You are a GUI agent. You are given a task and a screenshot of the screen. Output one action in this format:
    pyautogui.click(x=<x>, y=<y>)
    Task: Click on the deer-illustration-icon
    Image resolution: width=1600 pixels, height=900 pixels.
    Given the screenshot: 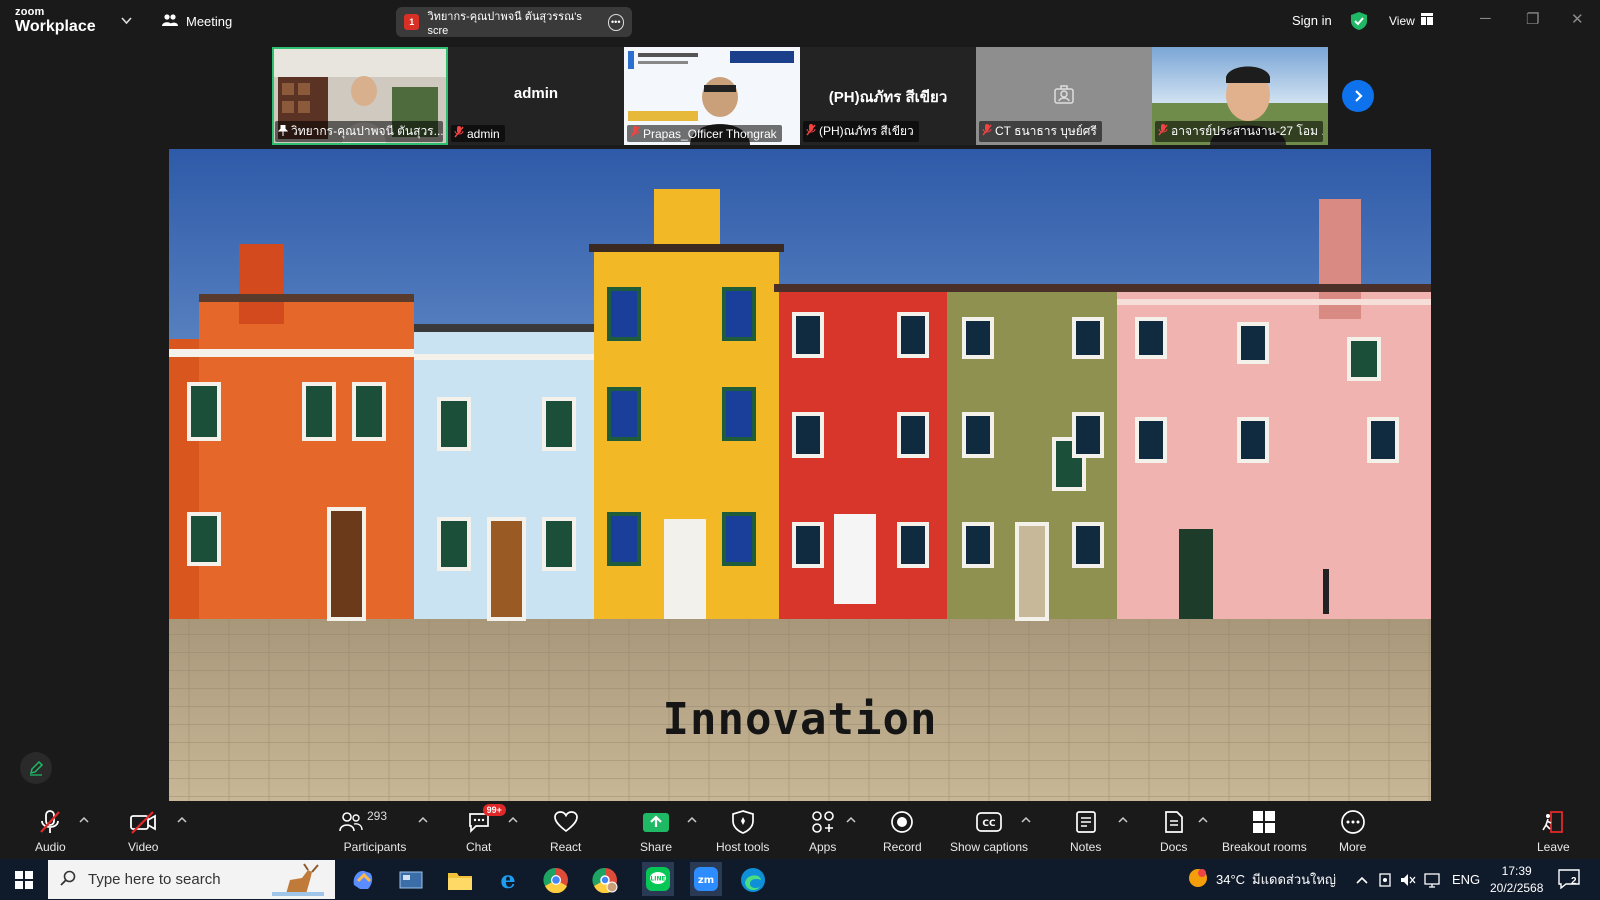 What is the action you would take?
    pyautogui.click(x=298, y=881)
    